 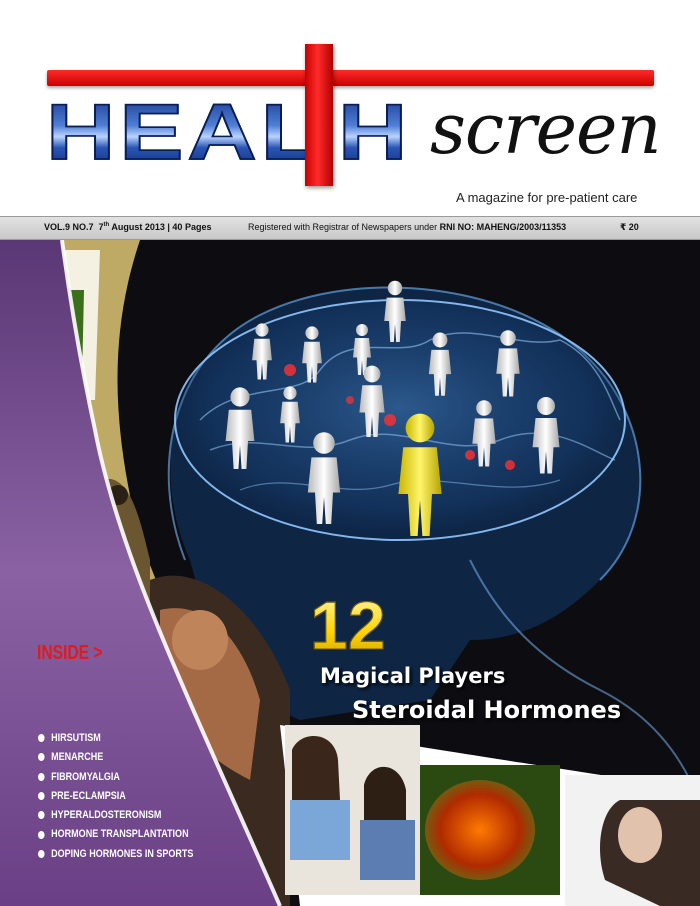 I want to click on issue-prefix: VOL.9 NO.7, so click(x=69, y=227).